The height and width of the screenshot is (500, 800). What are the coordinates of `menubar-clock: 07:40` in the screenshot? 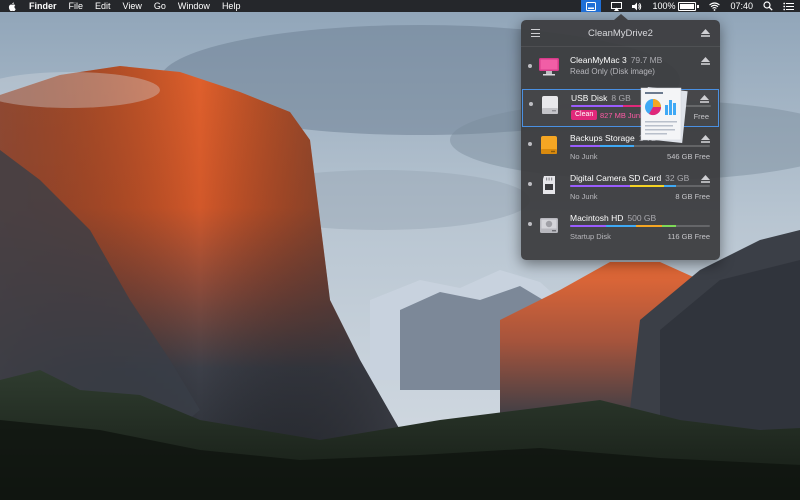 It's located at (741, 6).